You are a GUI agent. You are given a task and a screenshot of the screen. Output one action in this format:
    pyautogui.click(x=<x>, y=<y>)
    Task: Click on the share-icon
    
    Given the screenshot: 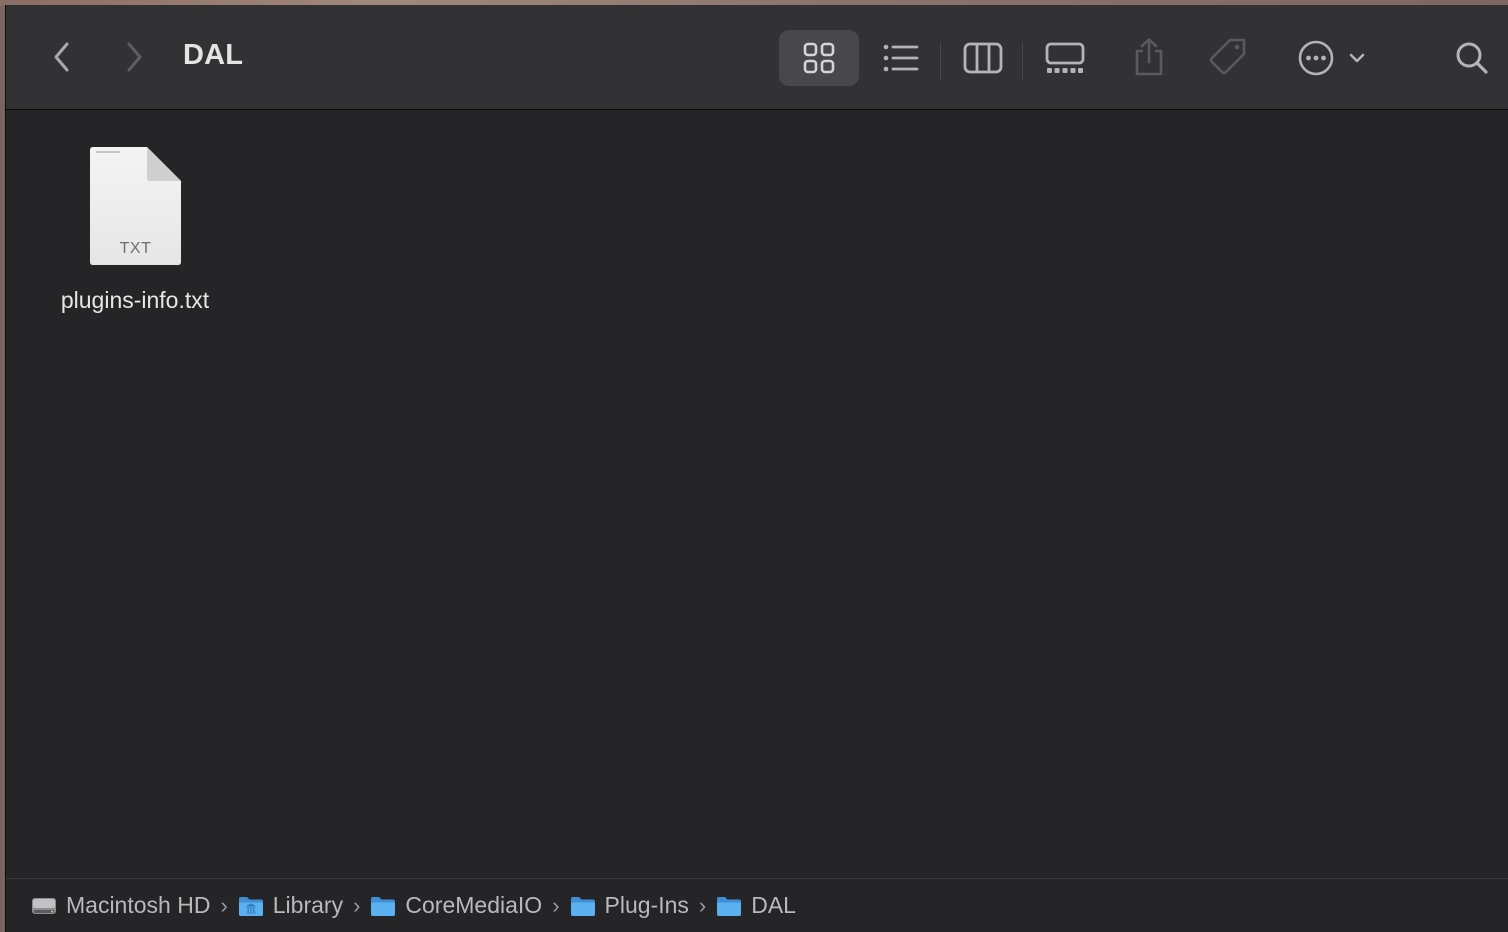 What is the action you would take?
    pyautogui.click(x=1149, y=57)
    